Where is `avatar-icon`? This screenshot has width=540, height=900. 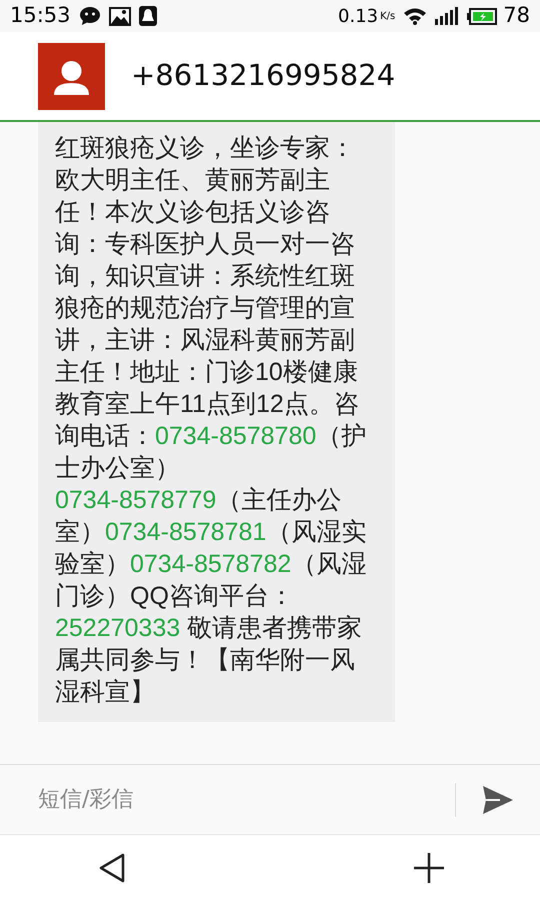
avatar-icon is located at coordinates (71, 76).